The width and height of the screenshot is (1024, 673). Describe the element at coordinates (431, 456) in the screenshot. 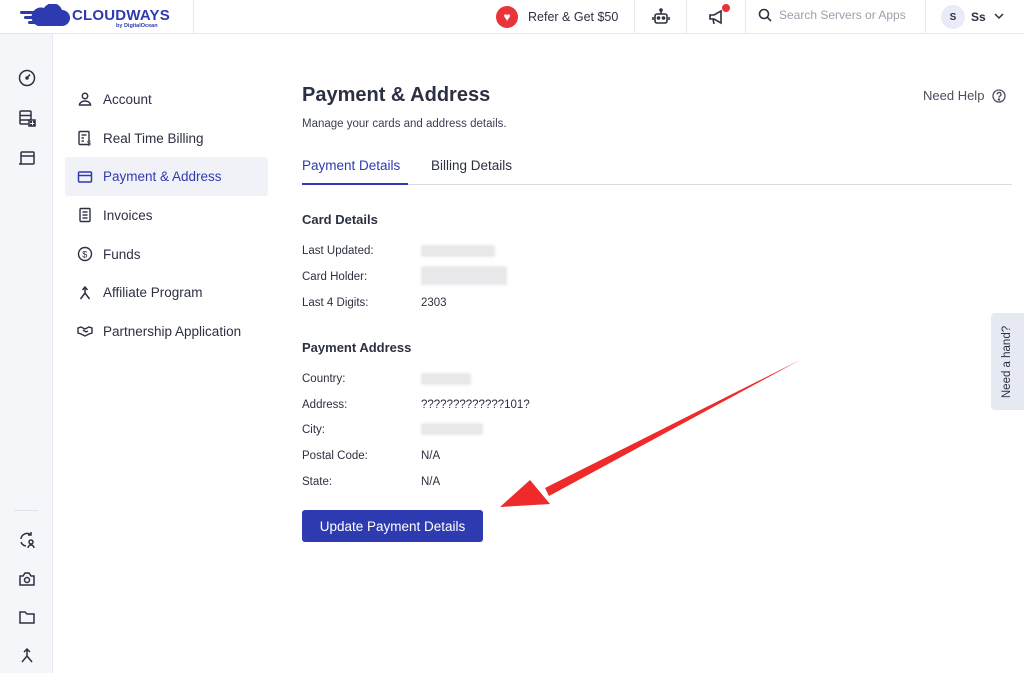

I see `postal-code-value: N/A` at that location.